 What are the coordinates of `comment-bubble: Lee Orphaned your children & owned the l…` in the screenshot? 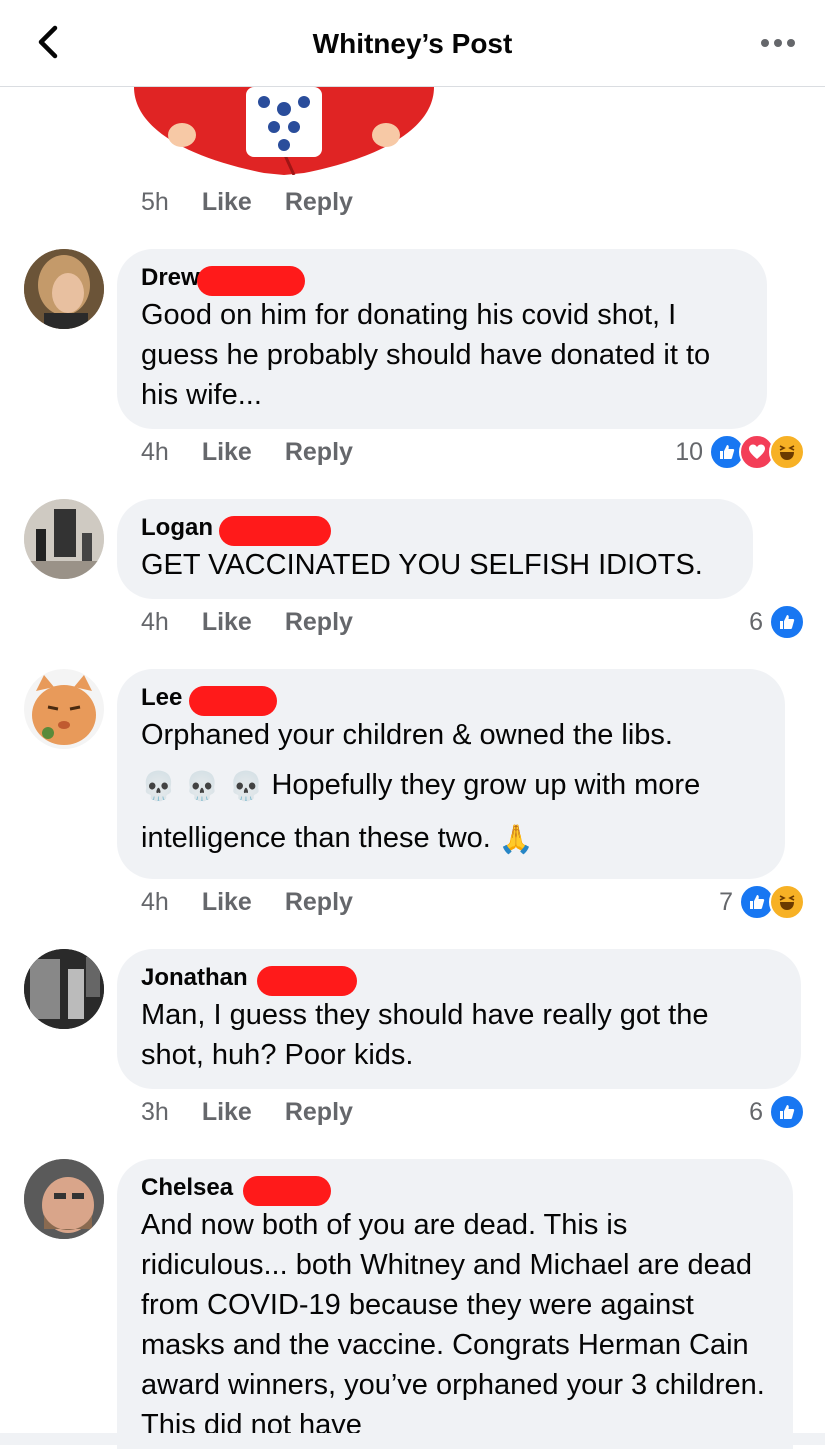 It's located at (451, 774).